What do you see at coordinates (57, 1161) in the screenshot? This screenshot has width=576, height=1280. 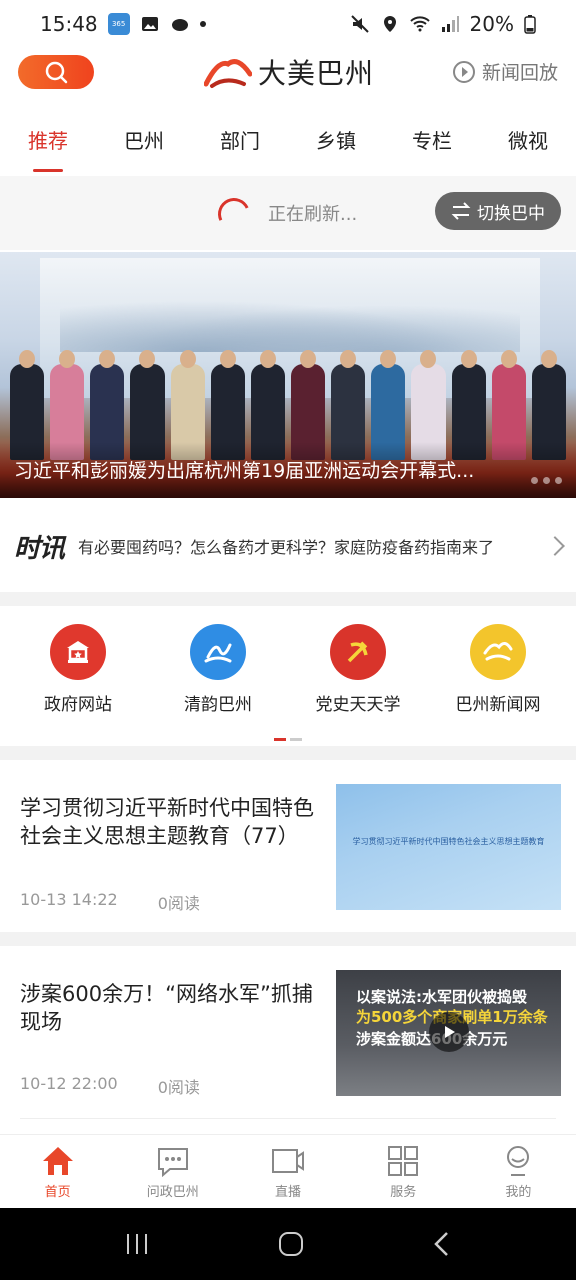 I see `home-icon` at bounding box center [57, 1161].